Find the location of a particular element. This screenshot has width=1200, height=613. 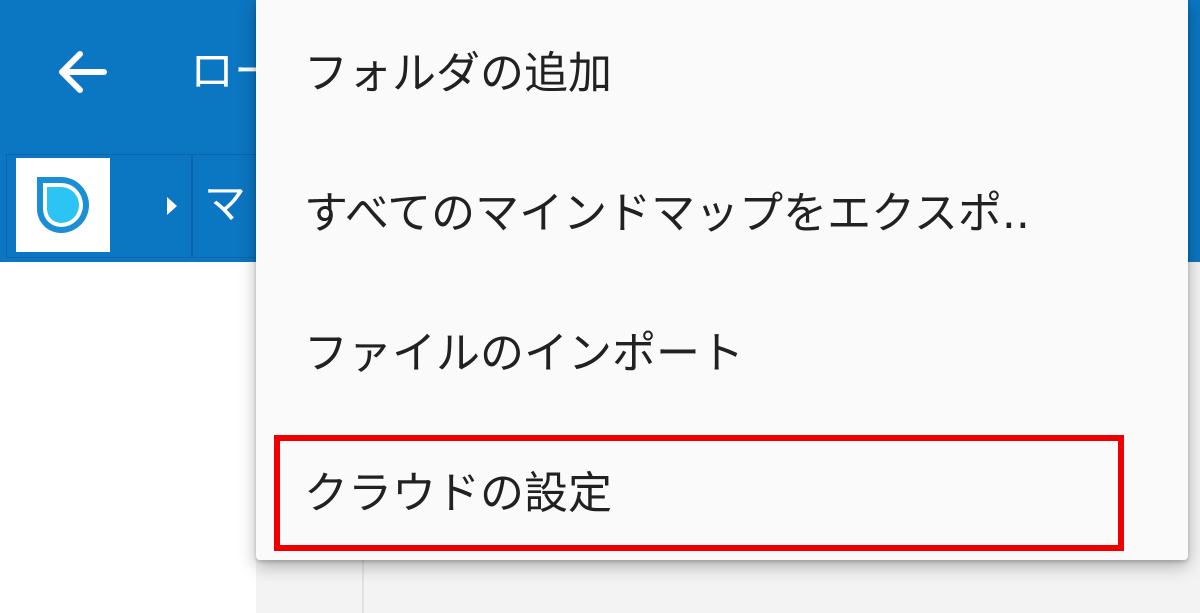

back-button is located at coordinates (82, 72).